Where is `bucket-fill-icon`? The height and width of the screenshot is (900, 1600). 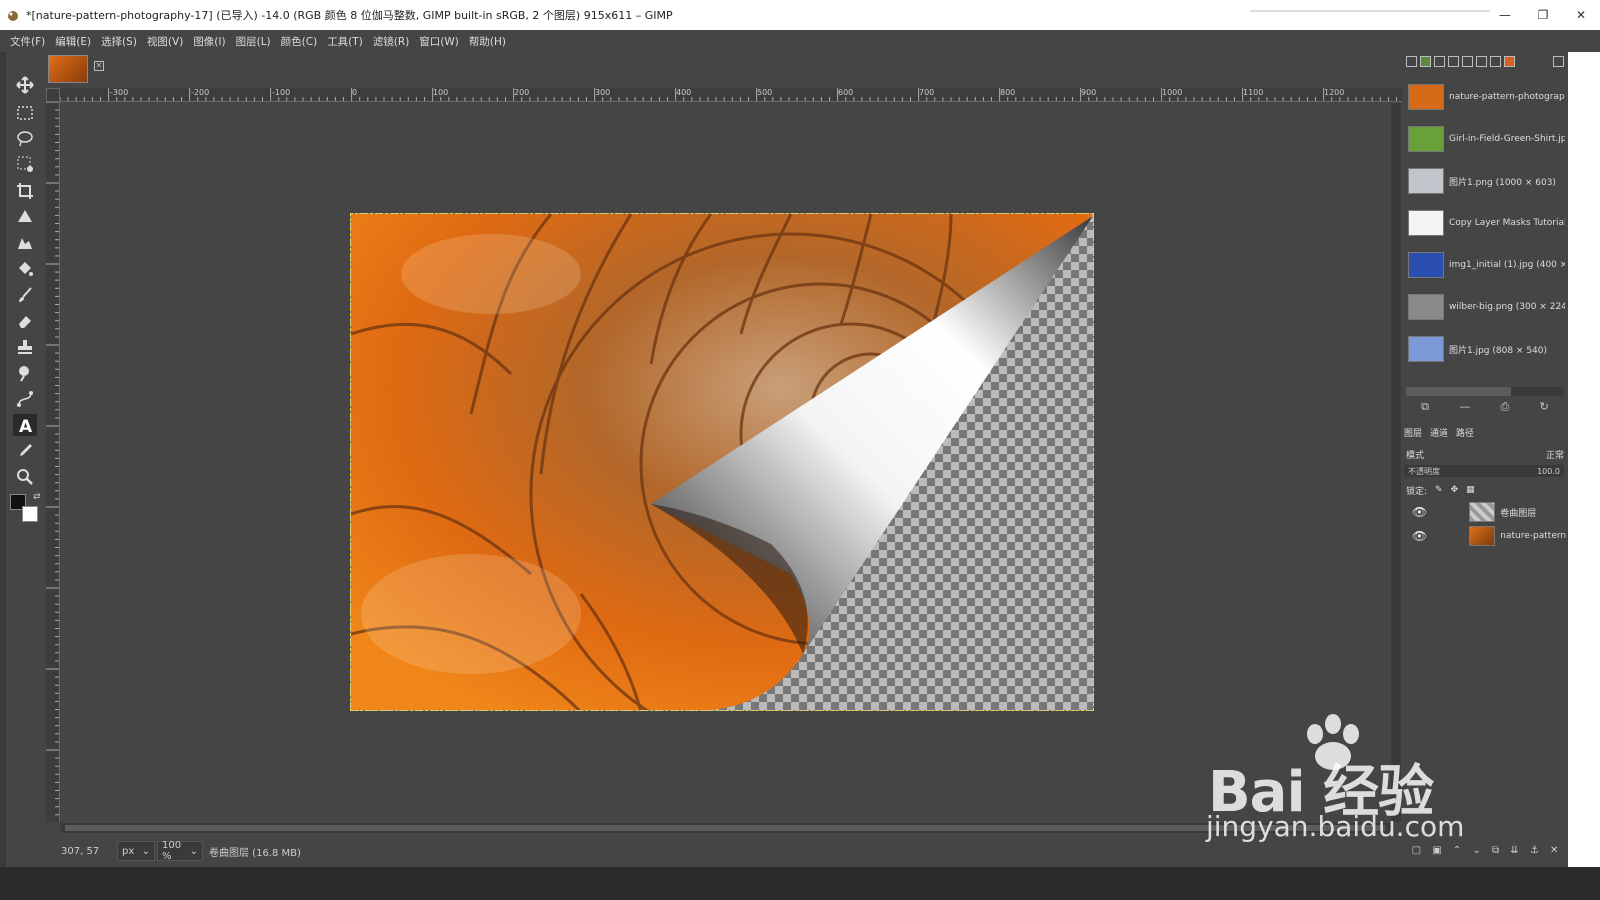 bucket-fill-icon is located at coordinates (25, 269).